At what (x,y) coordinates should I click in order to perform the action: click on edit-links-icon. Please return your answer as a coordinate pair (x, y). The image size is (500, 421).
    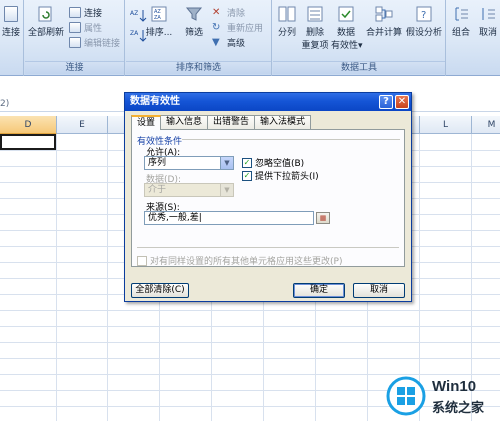
    Looking at the image, I should click on (75, 42).